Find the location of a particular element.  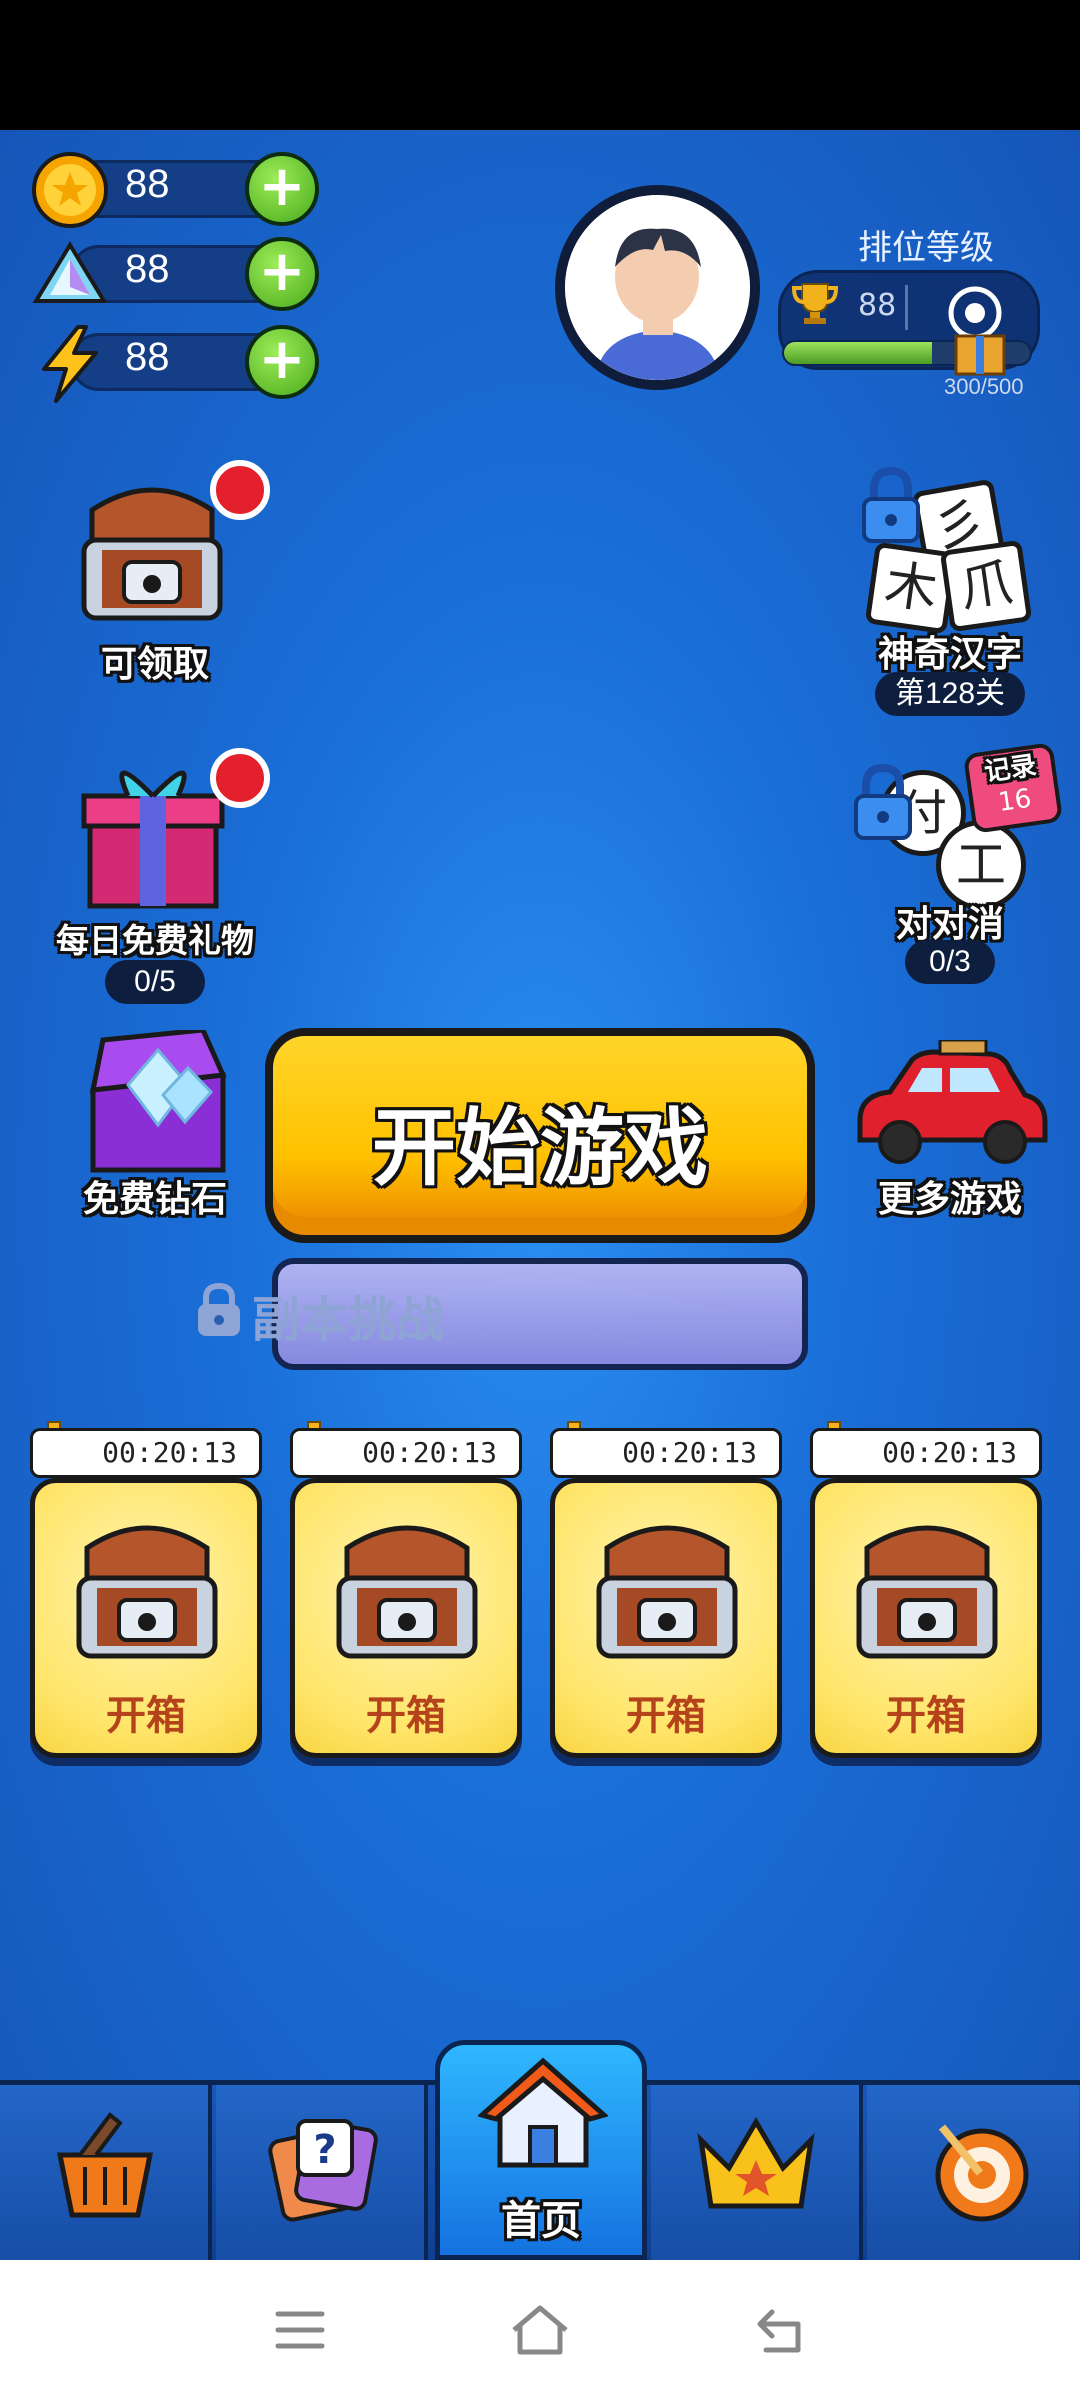

diamond-box-icon is located at coordinates (158, 1101).